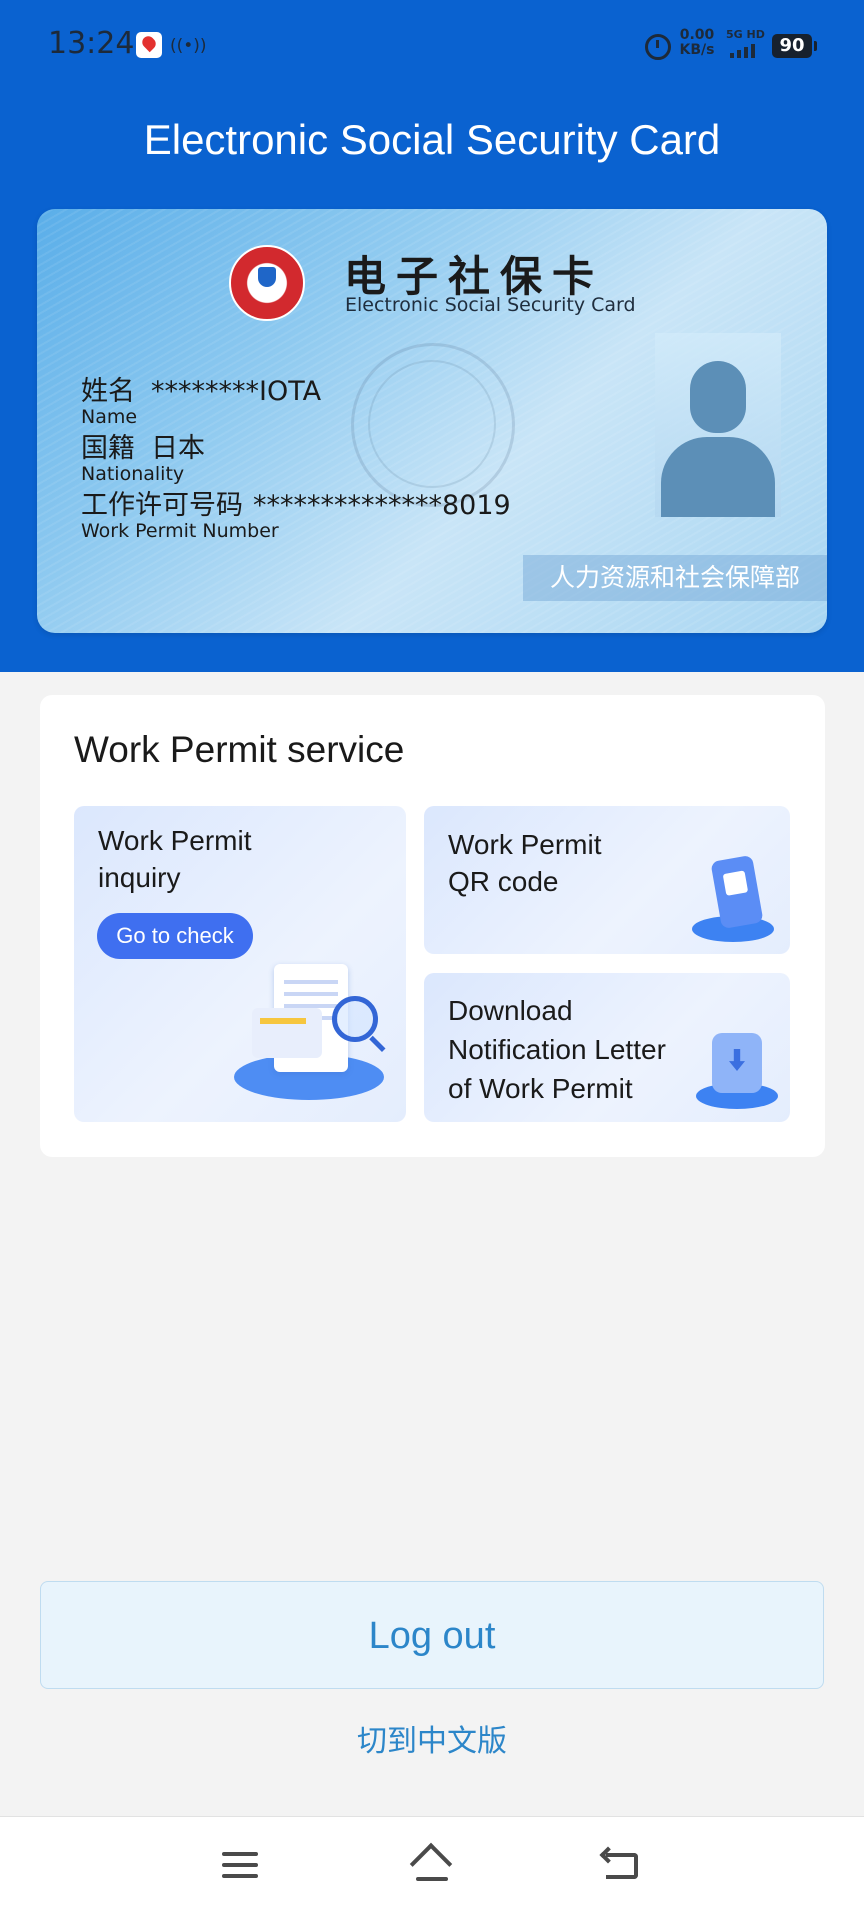 This screenshot has height=1921, width=864. I want to click on work-permit-qr-code-tile: Work Permit QR code, so click(607, 880).